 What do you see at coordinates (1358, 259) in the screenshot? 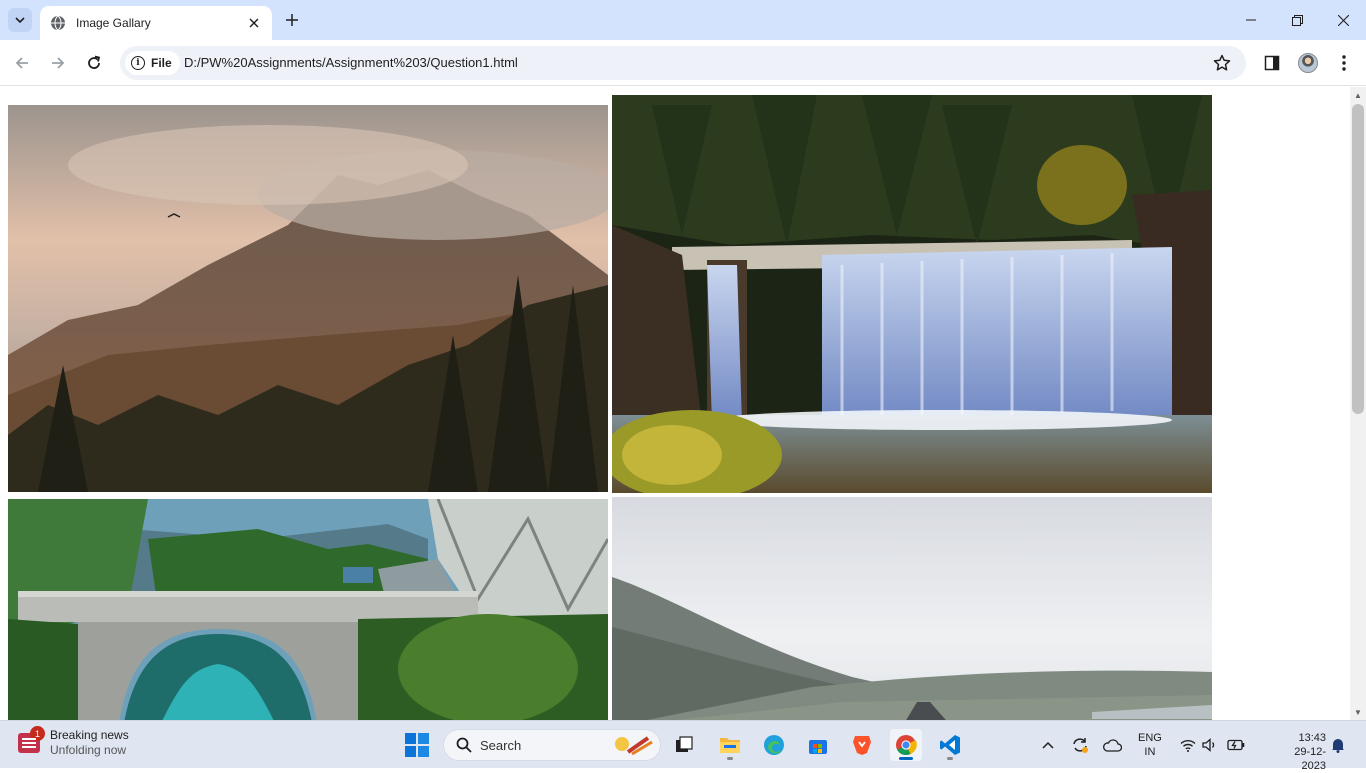
I see `scrollbar-thumb` at bounding box center [1358, 259].